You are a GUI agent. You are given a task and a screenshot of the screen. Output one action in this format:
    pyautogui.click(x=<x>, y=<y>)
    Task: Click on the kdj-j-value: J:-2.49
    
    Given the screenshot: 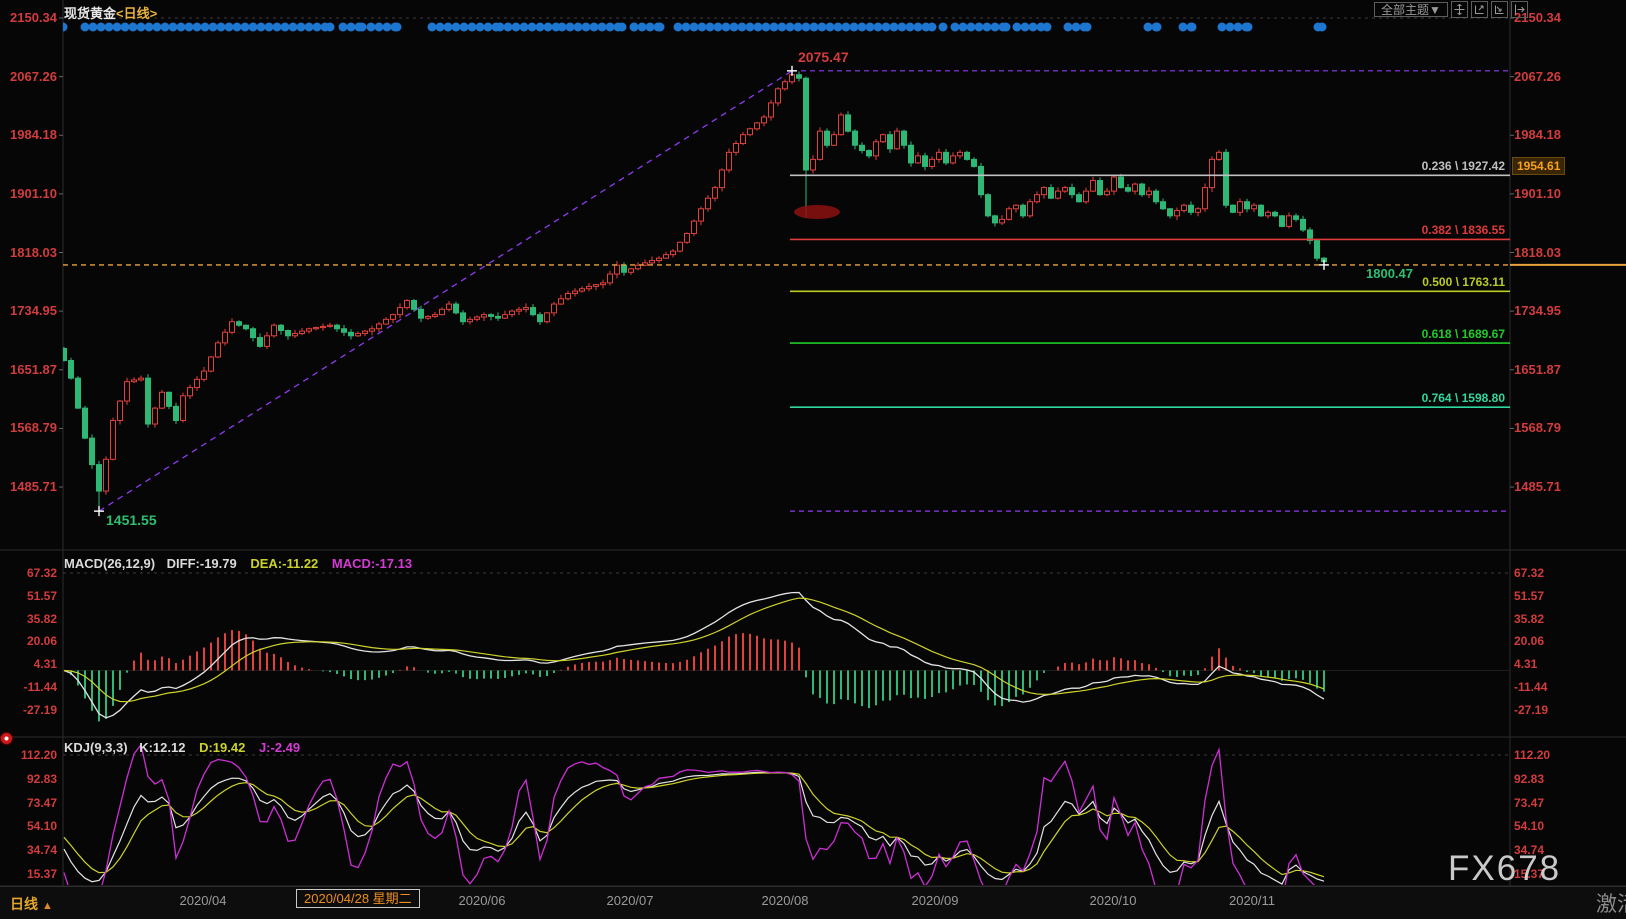 What is the action you would take?
    pyautogui.click(x=279, y=747)
    